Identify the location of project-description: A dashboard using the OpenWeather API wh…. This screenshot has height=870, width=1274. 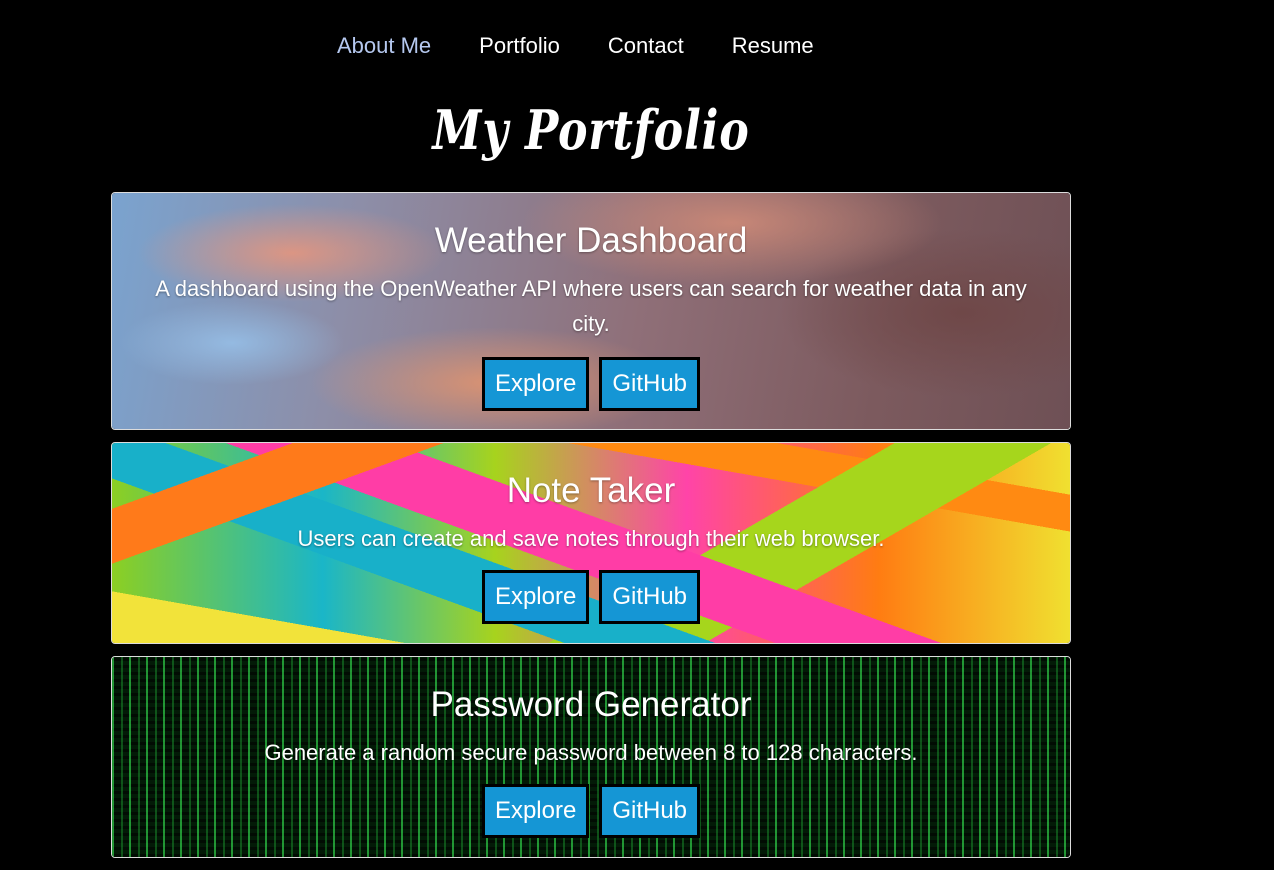
(591, 306).